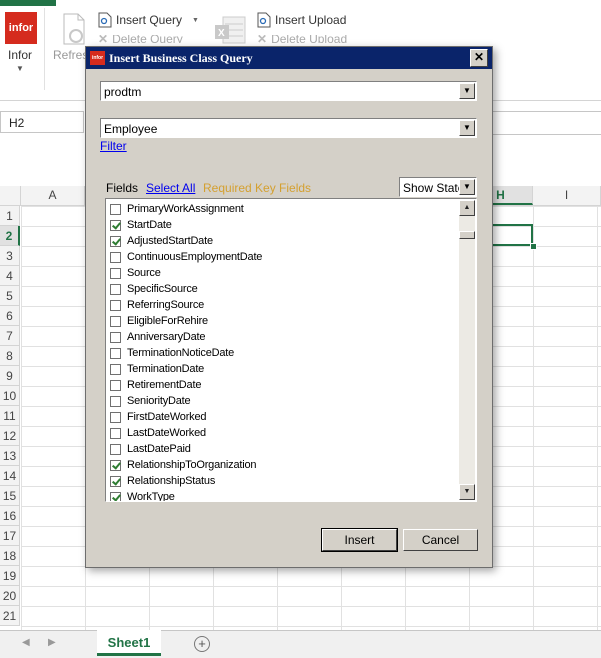 This screenshot has height=658, width=601. What do you see at coordinates (282, 321) in the screenshot?
I see `field-item: EligibleForRehire` at bounding box center [282, 321].